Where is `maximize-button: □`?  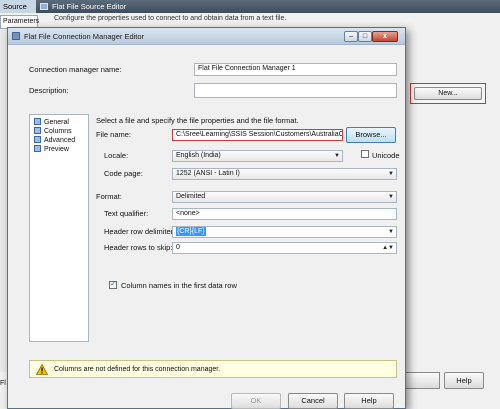
maximize-button: □ is located at coordinates (365, 36).